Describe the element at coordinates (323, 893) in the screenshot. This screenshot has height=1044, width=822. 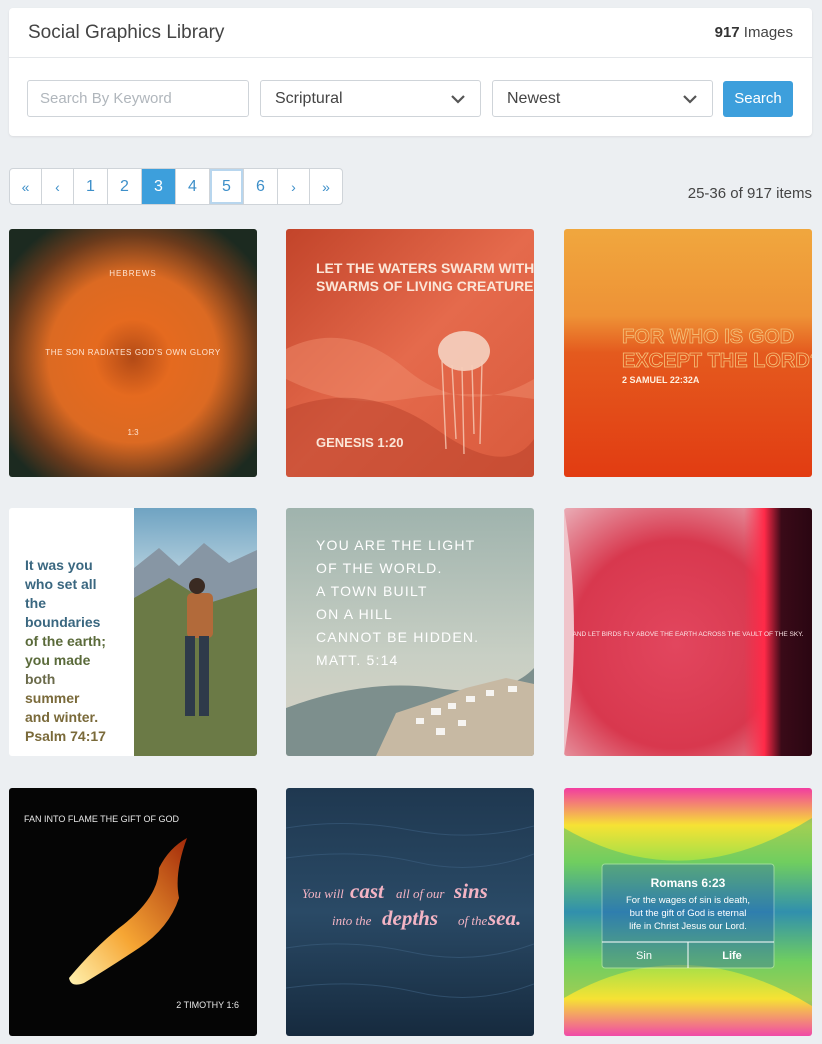
I see `tile-text: You will` at that location.